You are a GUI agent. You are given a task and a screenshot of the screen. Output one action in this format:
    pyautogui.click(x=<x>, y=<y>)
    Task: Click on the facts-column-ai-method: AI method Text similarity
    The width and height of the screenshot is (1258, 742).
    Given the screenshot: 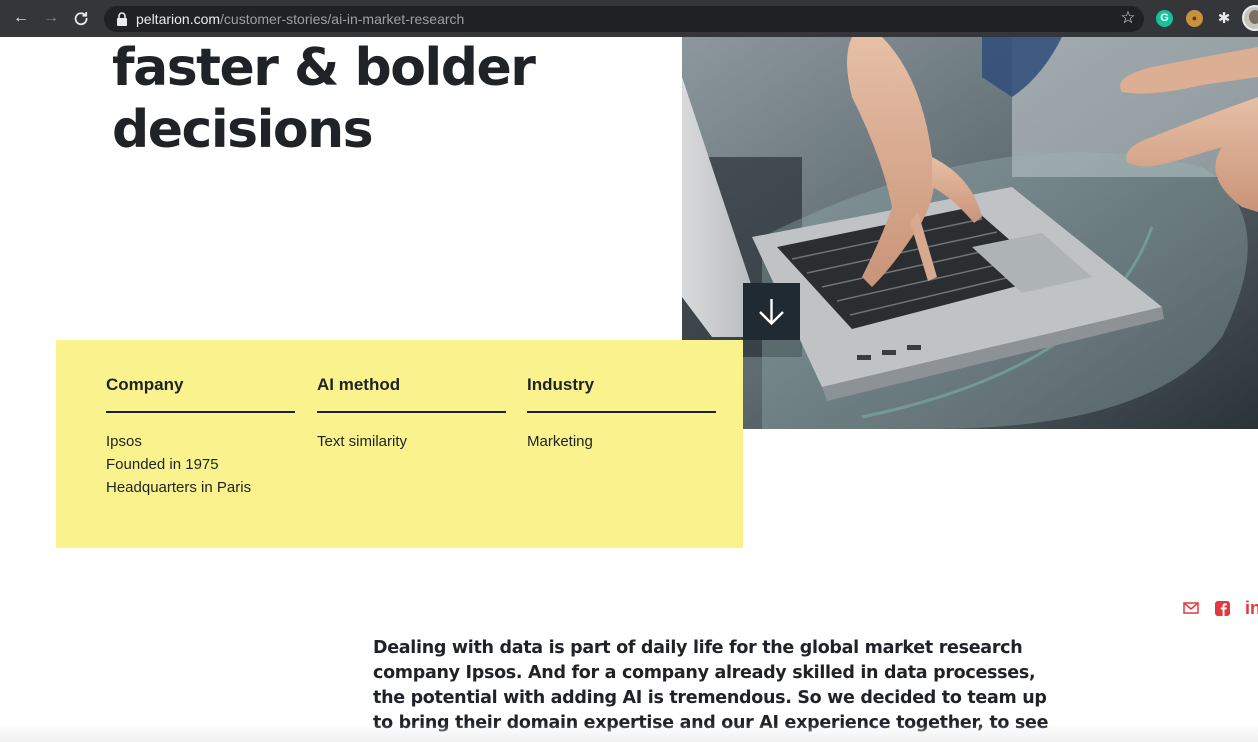 What is the action you would take?
    pyautogui.click(x=411, y=413)
    